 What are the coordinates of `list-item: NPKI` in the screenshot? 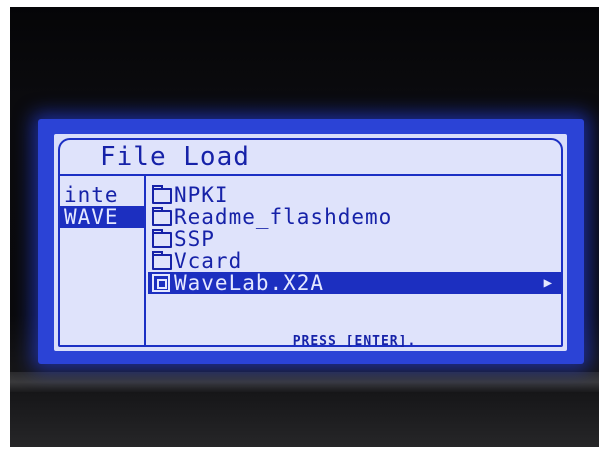 It's located at (354, 195).